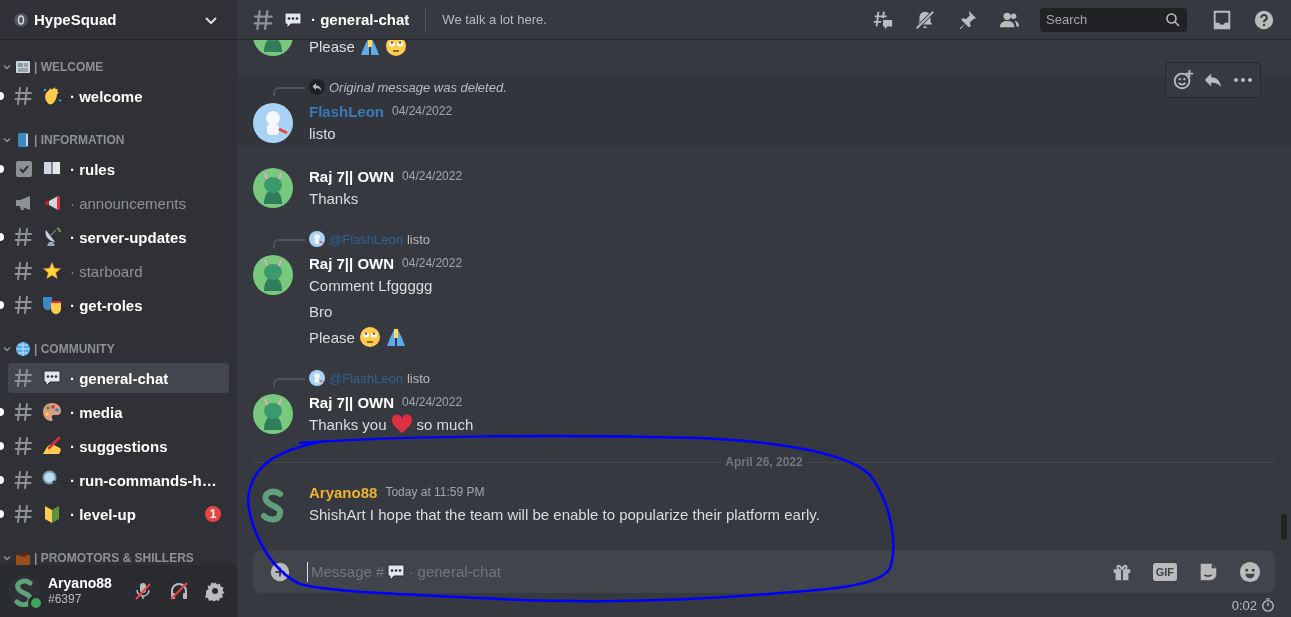 The image size is (1291, 617). What do you see at coordinates (348, 424) in the screenshot?
I see `message-text: Thanks you` at bounding box center [348, 424].